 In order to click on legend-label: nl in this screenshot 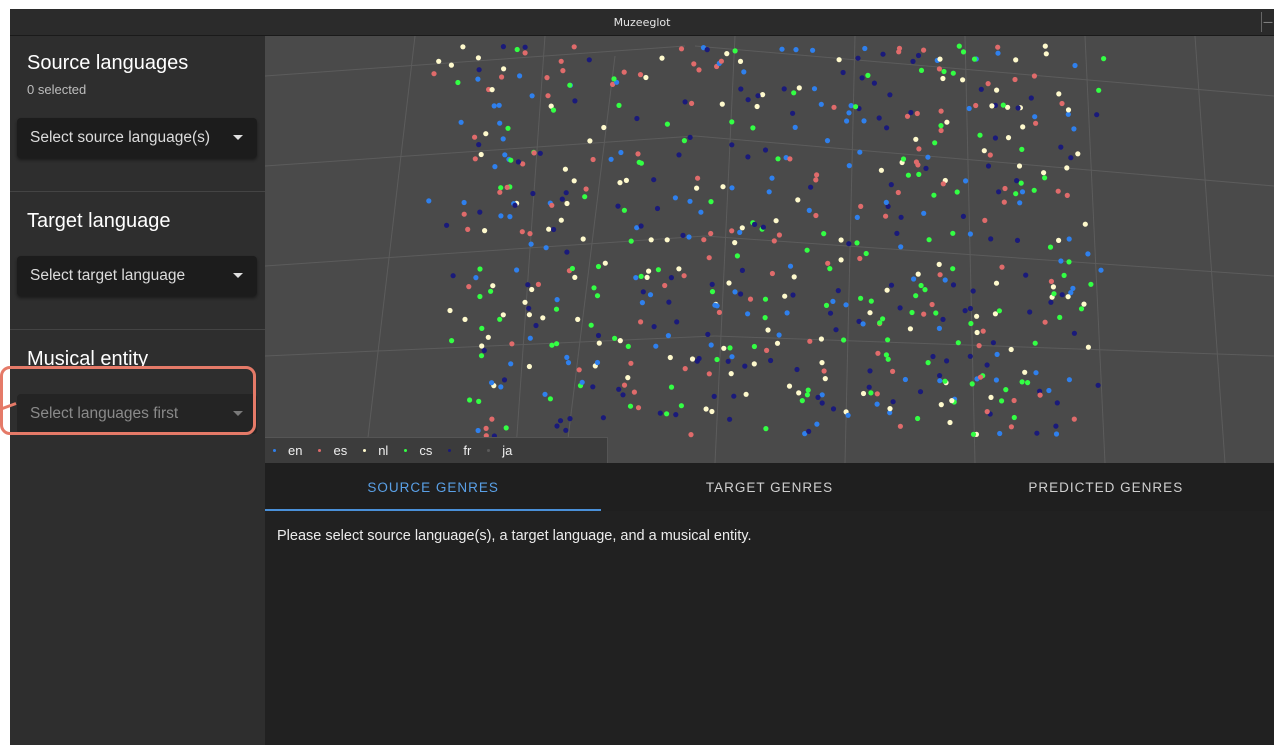, I will do `click(383, 450)`.